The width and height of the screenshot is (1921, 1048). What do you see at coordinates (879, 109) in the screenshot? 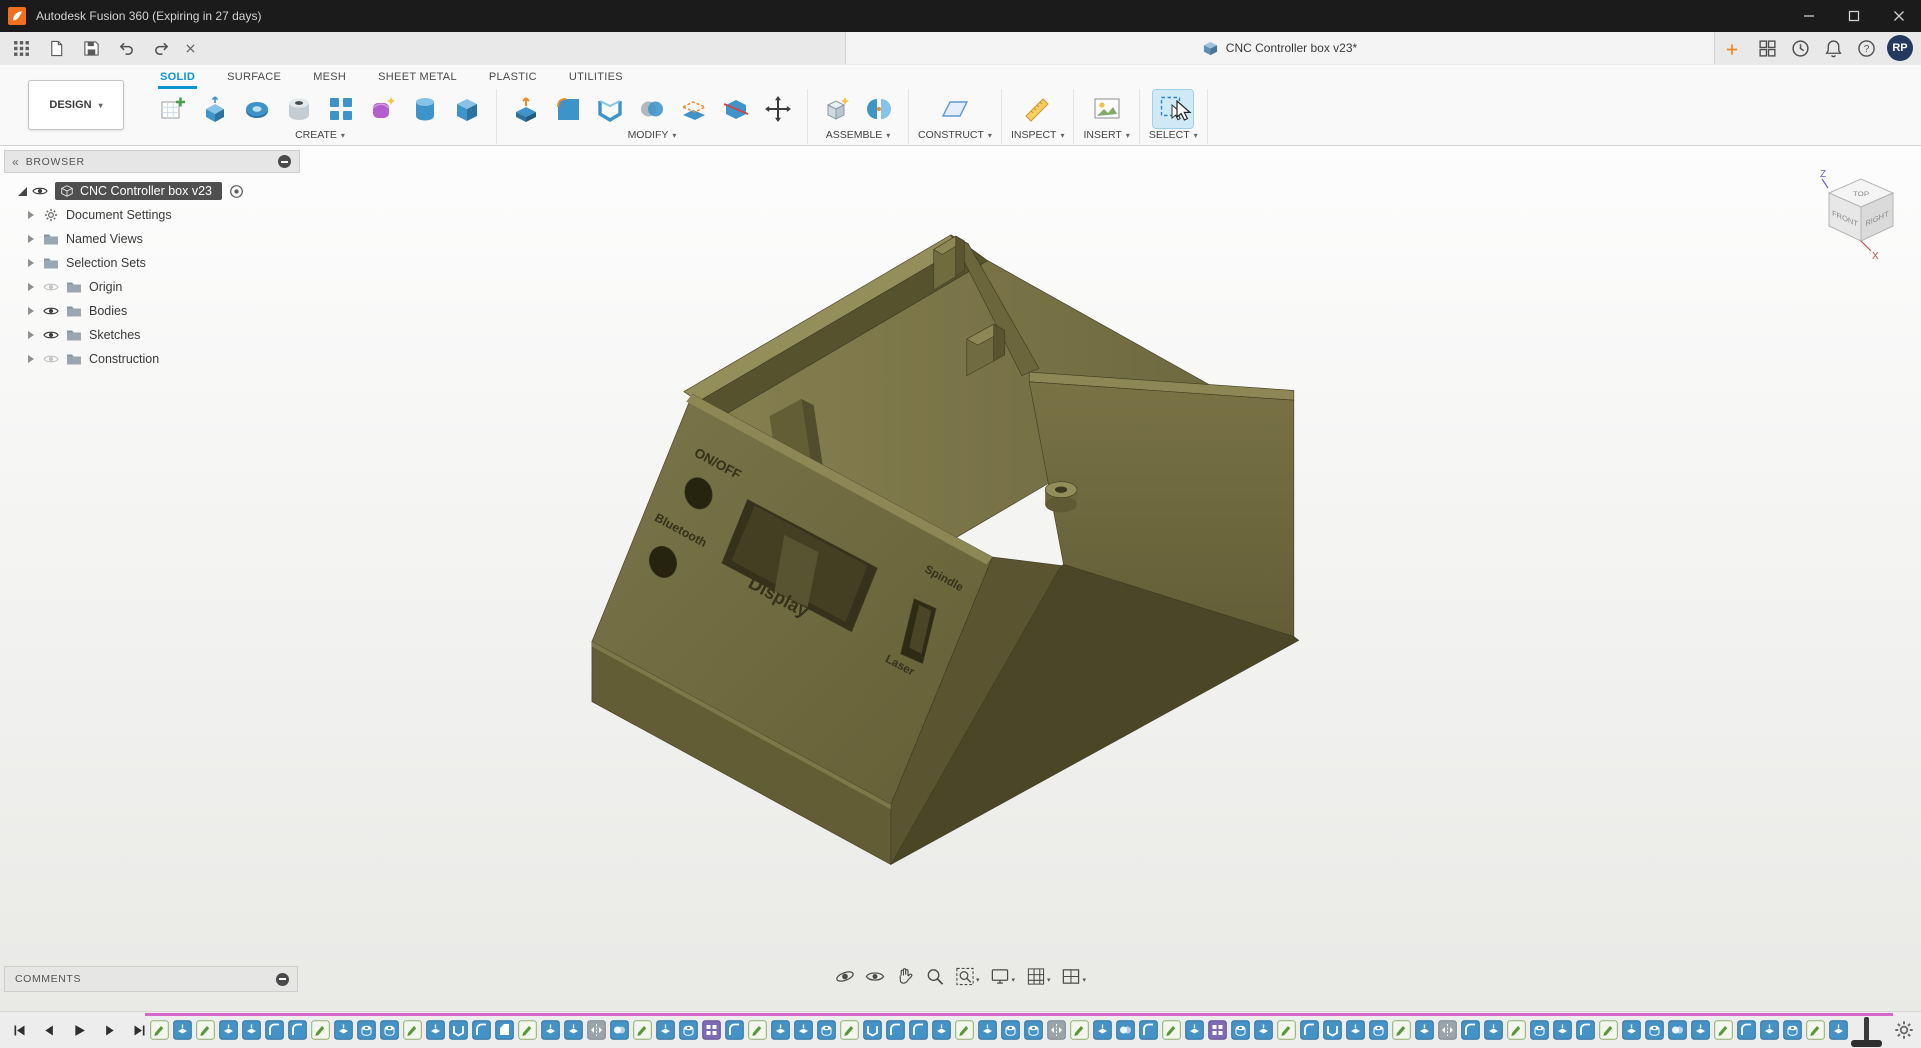
I see `joint-button` at bounding box center [879, 109].